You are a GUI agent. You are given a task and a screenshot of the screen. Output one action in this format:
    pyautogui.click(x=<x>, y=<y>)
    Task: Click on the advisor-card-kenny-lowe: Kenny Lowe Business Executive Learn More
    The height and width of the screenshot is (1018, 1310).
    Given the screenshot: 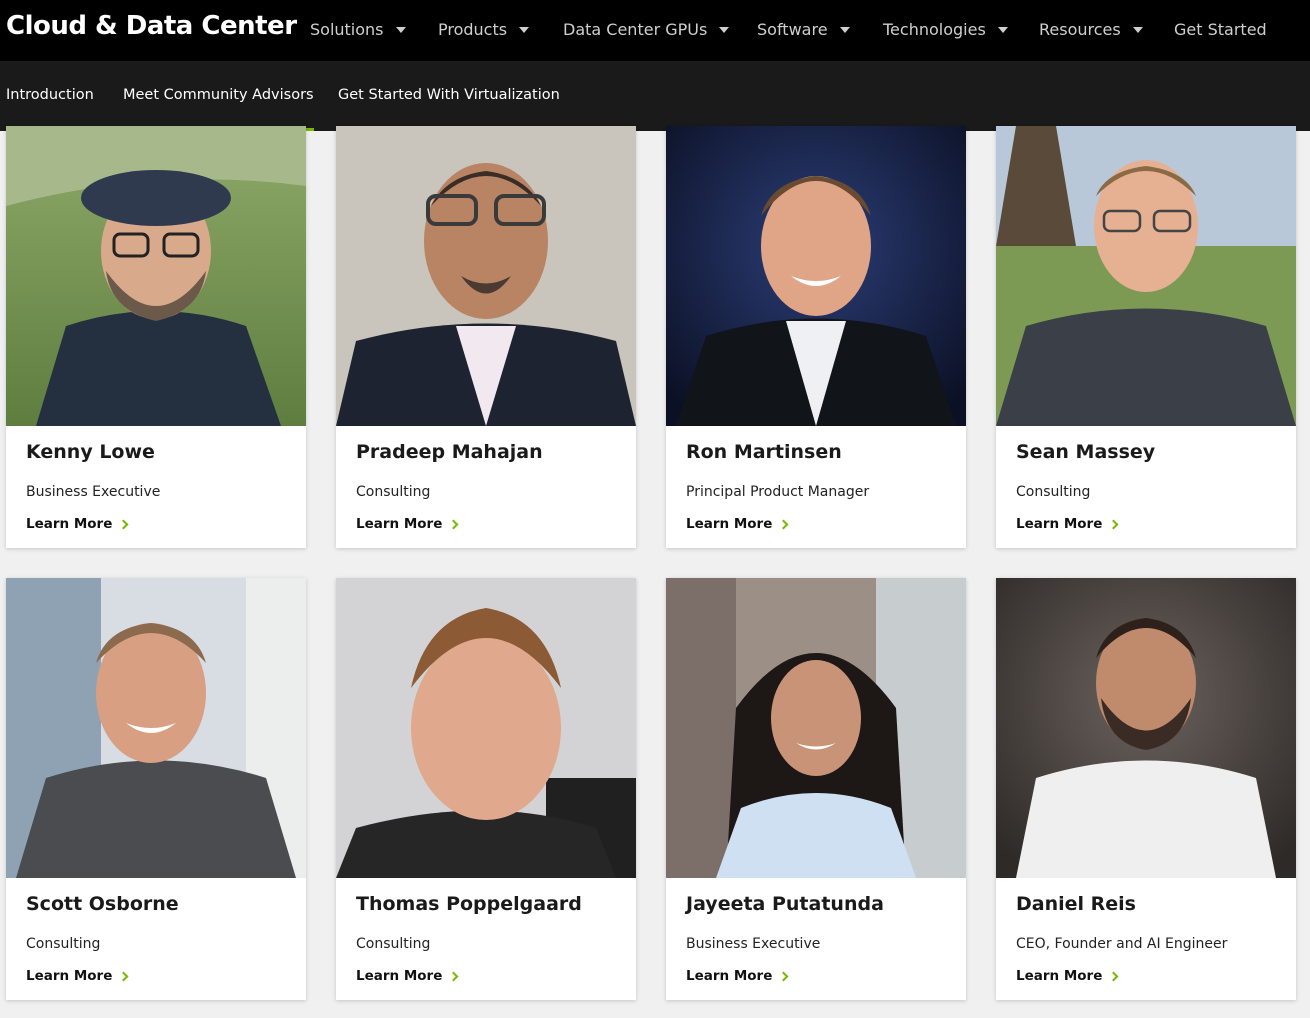 What is the action you would take?
    pyautogui.click(x=156, y=337)
    